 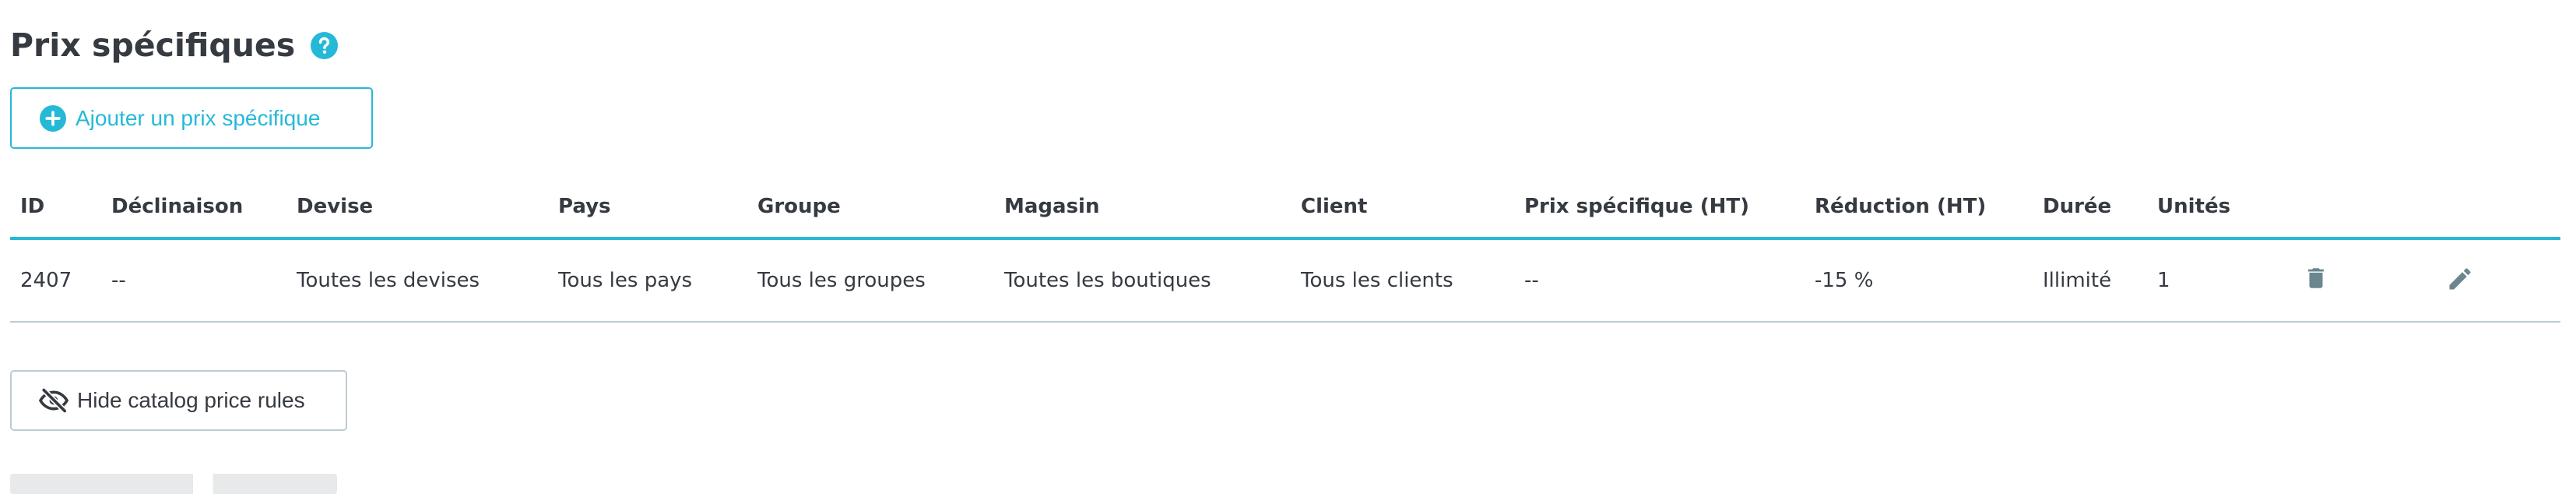 What do you see at coordinates (1660, 208) in the screenshot?
I see `column-header-prix: Prix spécifique (HT)` at bounding box center [1660, 208].